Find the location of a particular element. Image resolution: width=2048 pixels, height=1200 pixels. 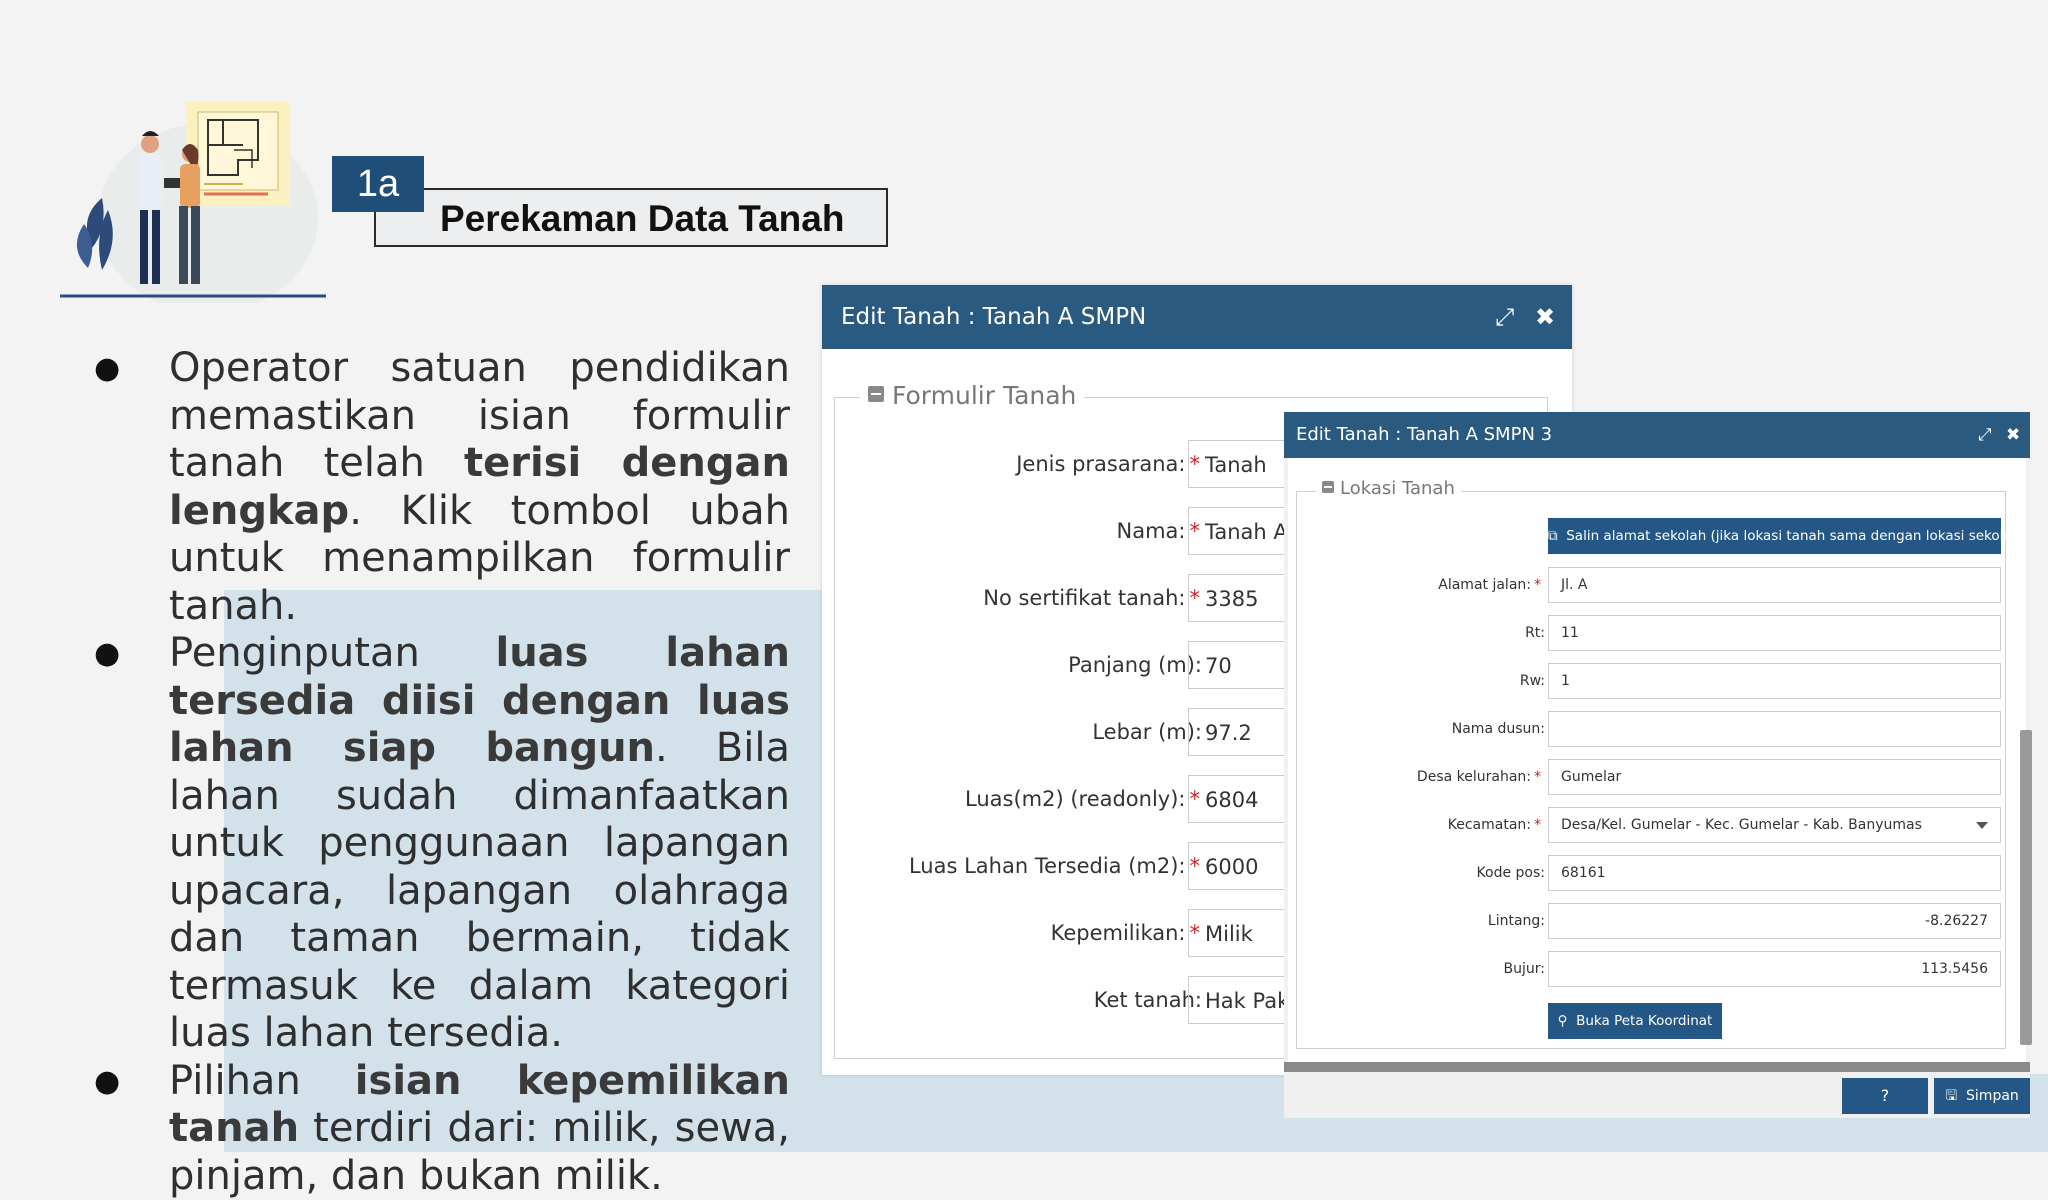

chevron-down-icon is located at coordinates (1982, 825).